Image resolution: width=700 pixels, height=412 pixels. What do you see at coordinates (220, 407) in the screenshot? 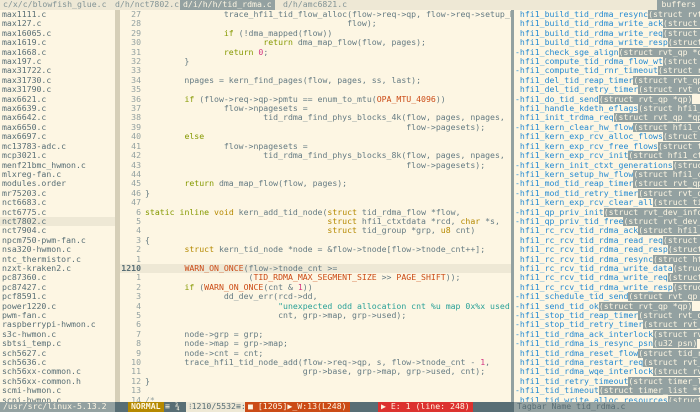
I see `cursor-position: ⁝1210/5532≡:8` at bounding box center [220, 407].